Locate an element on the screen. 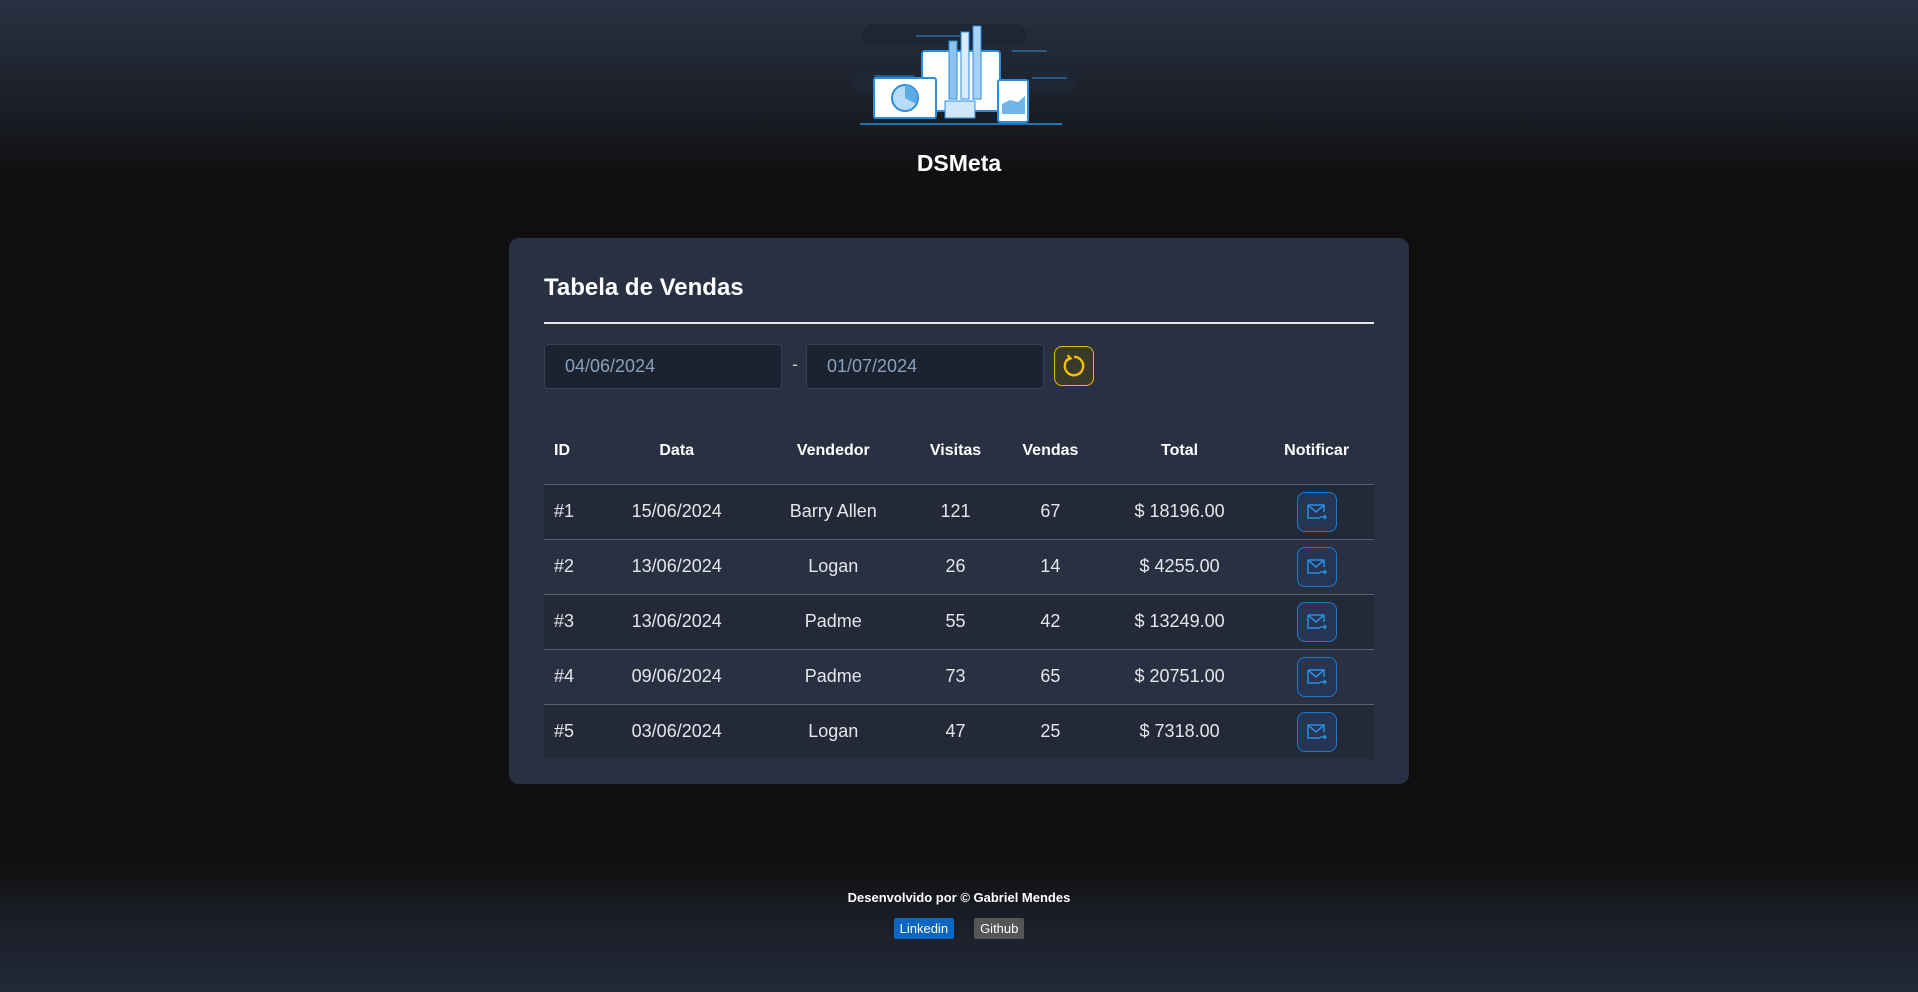 Image resolution: width=1918 pixels, height=992 pixels. cell-total: $ 7318.00 is located at coordinates (1179, 731).